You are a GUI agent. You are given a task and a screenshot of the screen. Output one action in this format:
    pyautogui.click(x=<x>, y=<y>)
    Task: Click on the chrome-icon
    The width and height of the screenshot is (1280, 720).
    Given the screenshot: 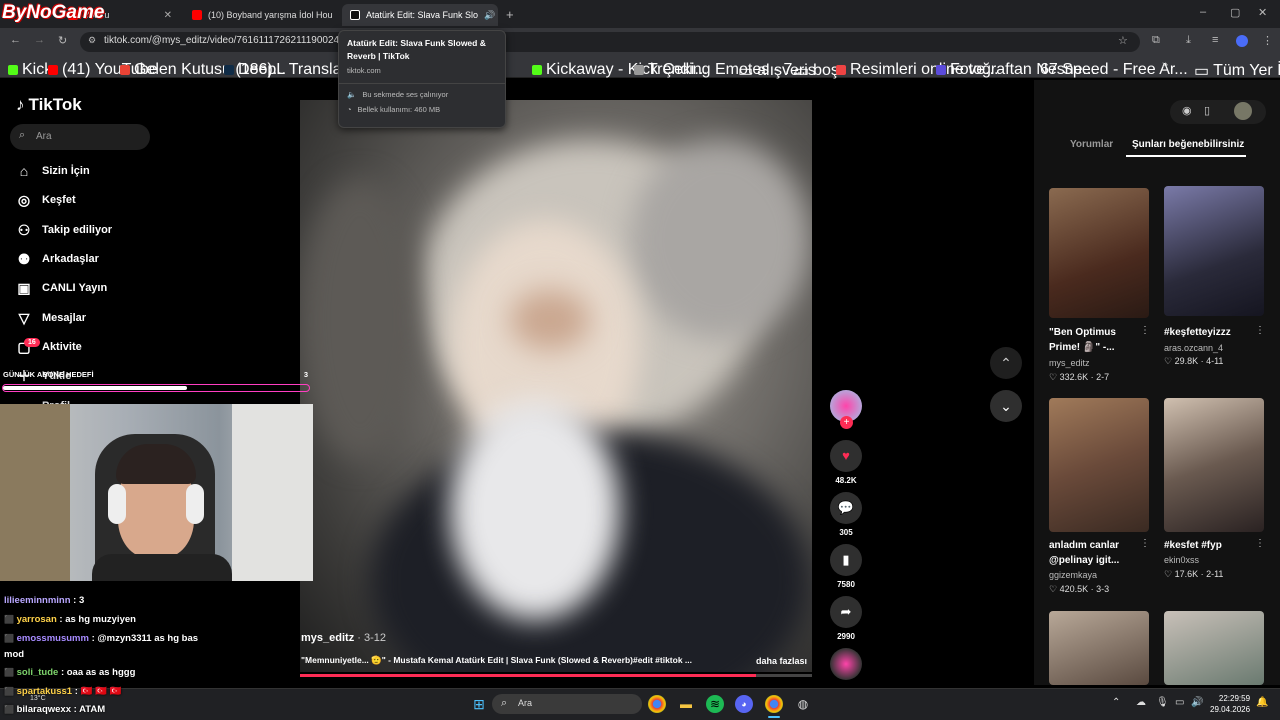 What is the action you would take?
    pyautogui.click(x=657, y=704)
    